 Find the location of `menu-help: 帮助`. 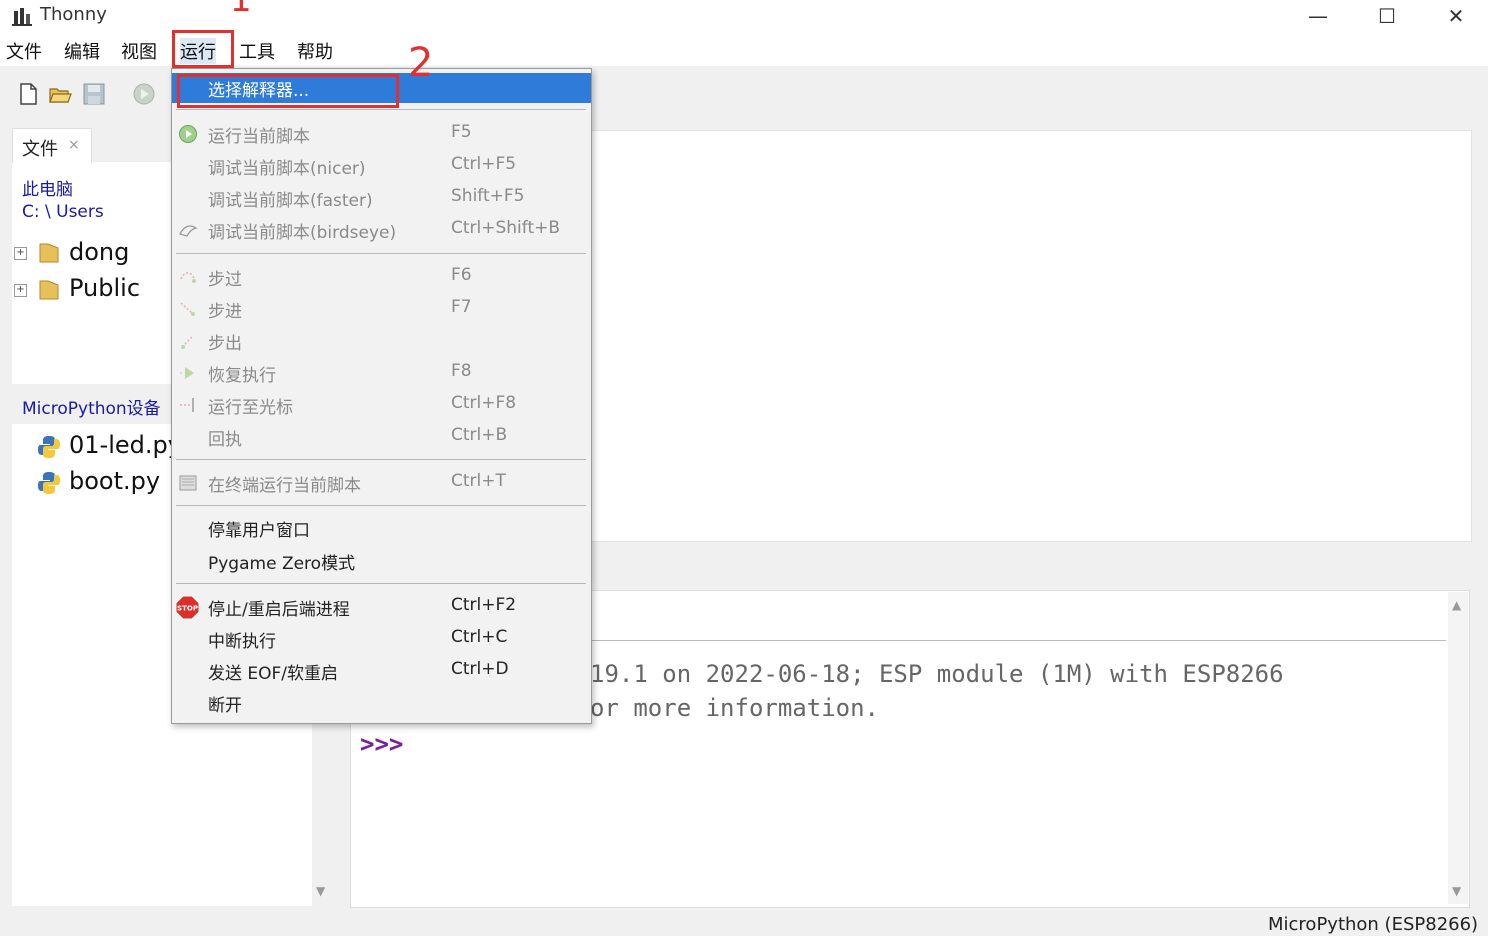

menu-help: 帮助 is located at coordinates (315, 51).